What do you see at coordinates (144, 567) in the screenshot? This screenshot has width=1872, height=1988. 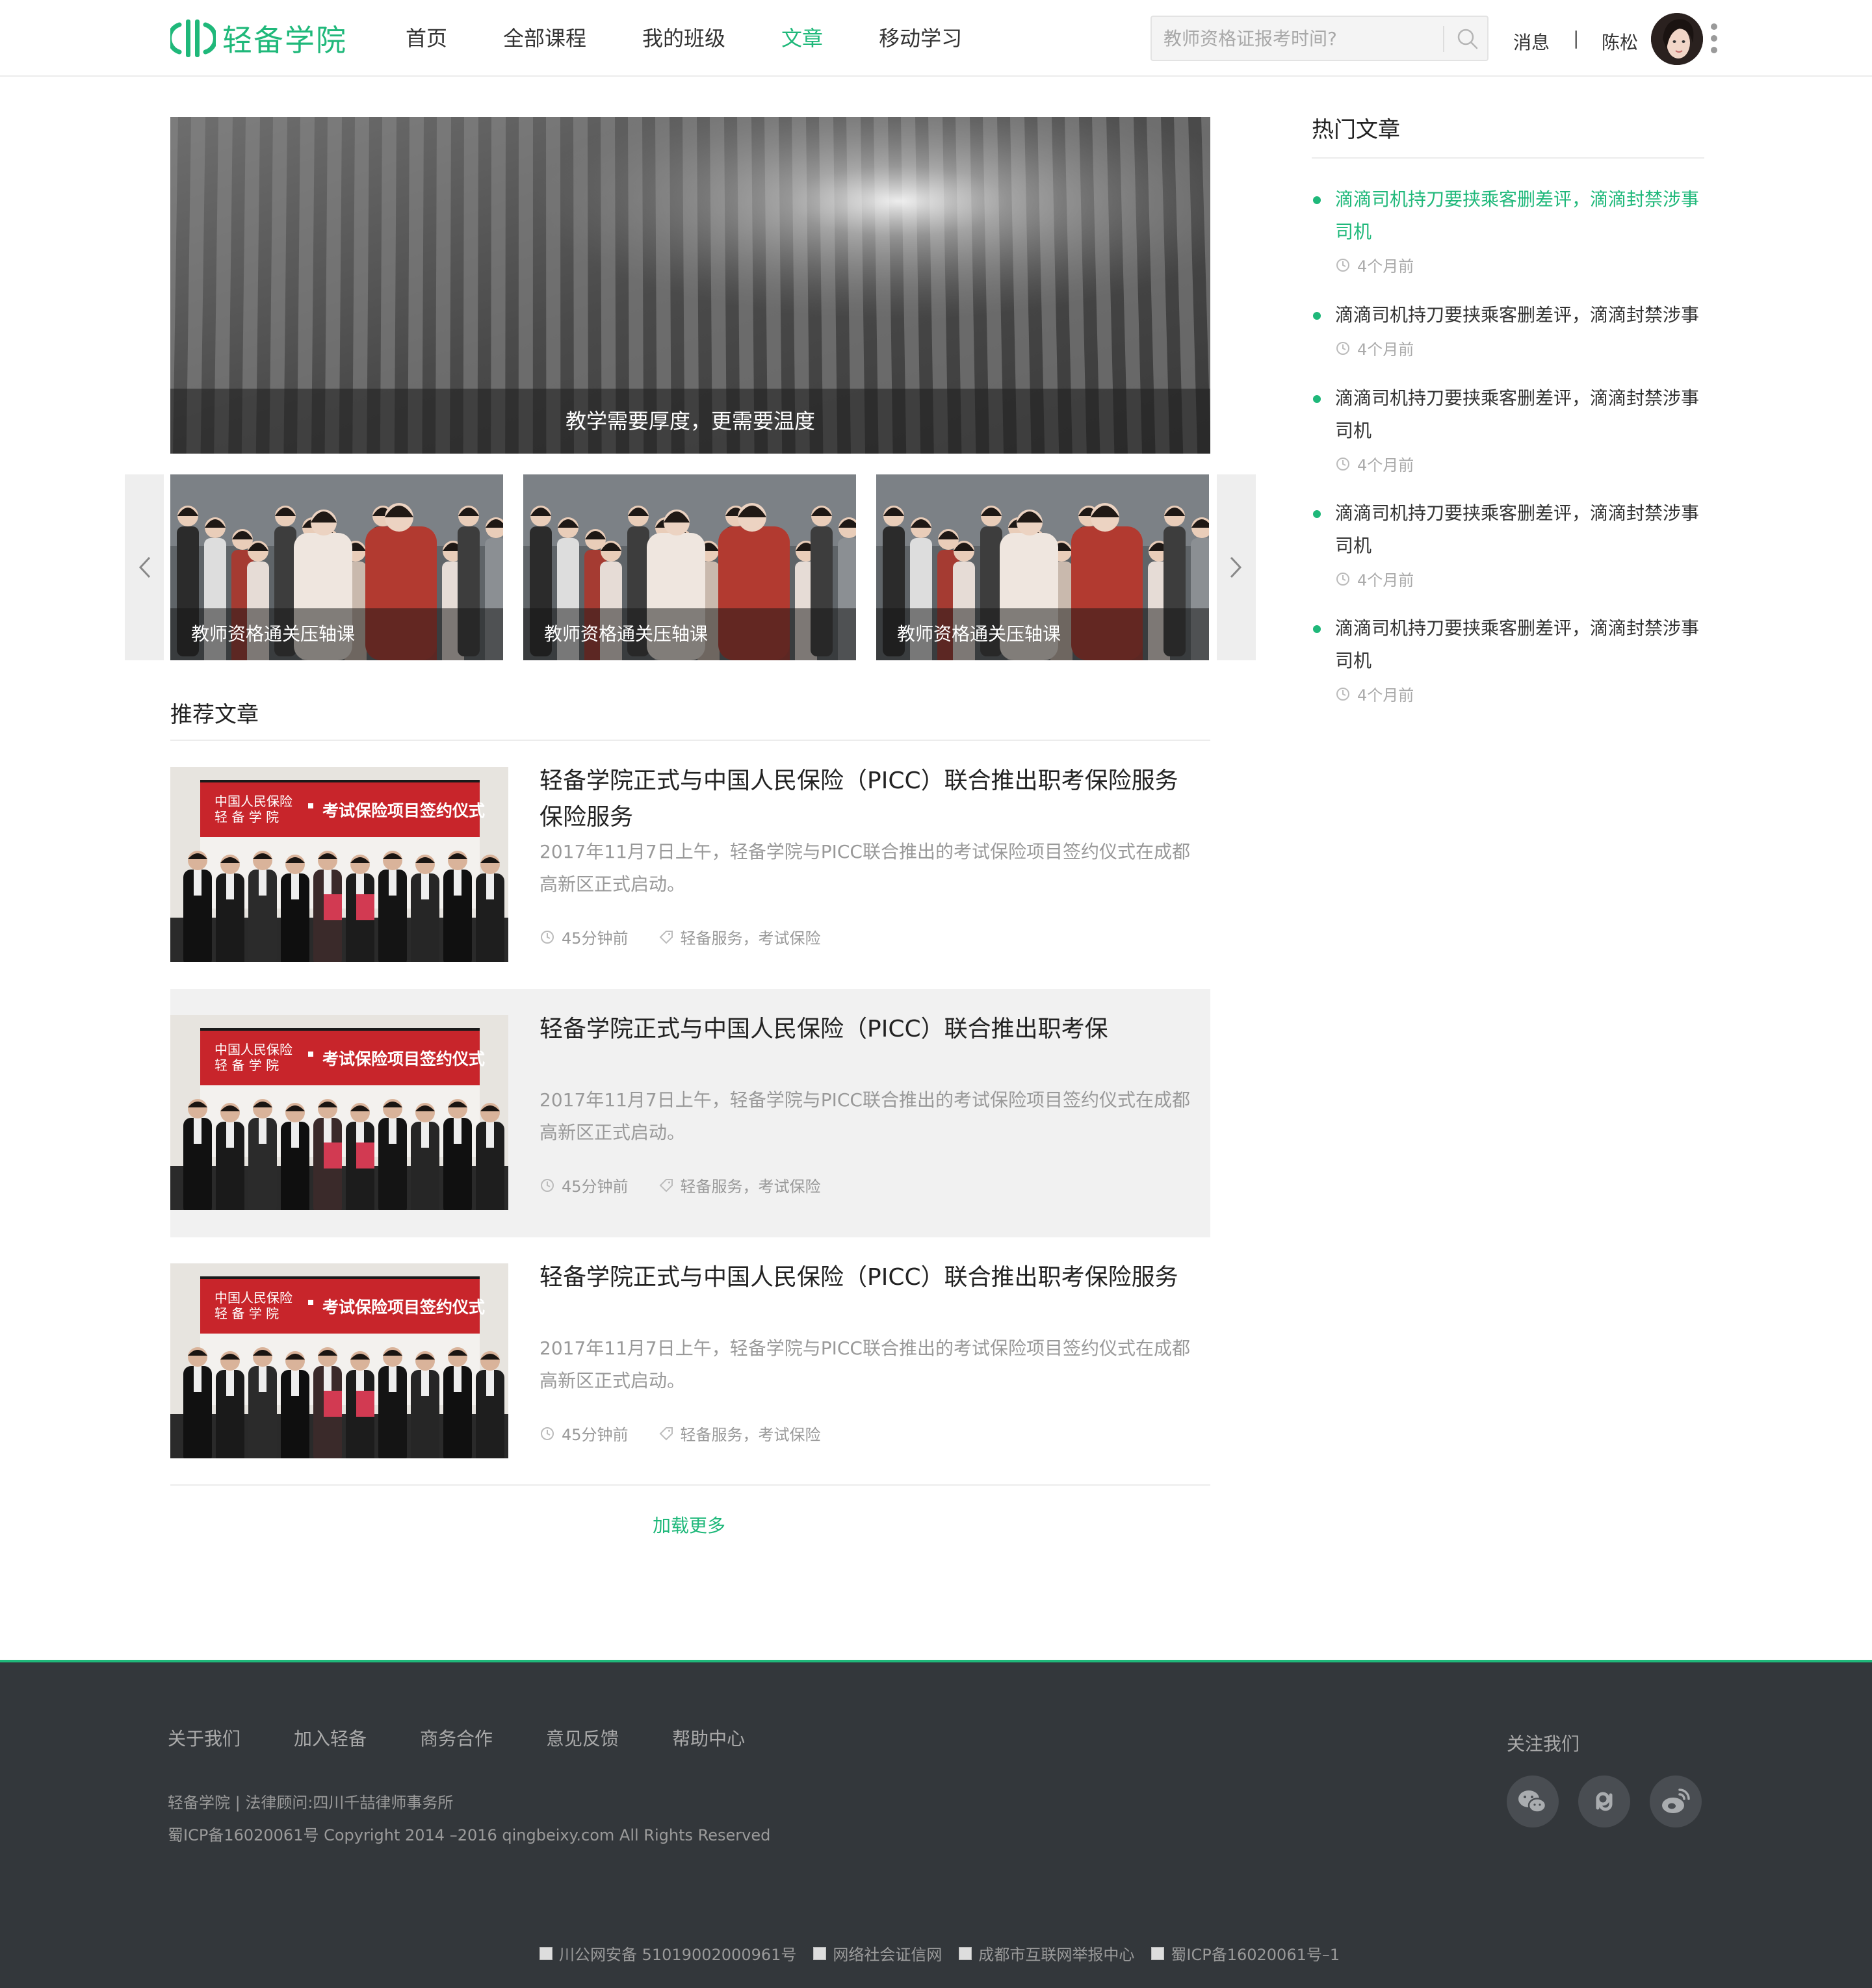 I see `carousel-prev-button` at bounding box center [144, 567].